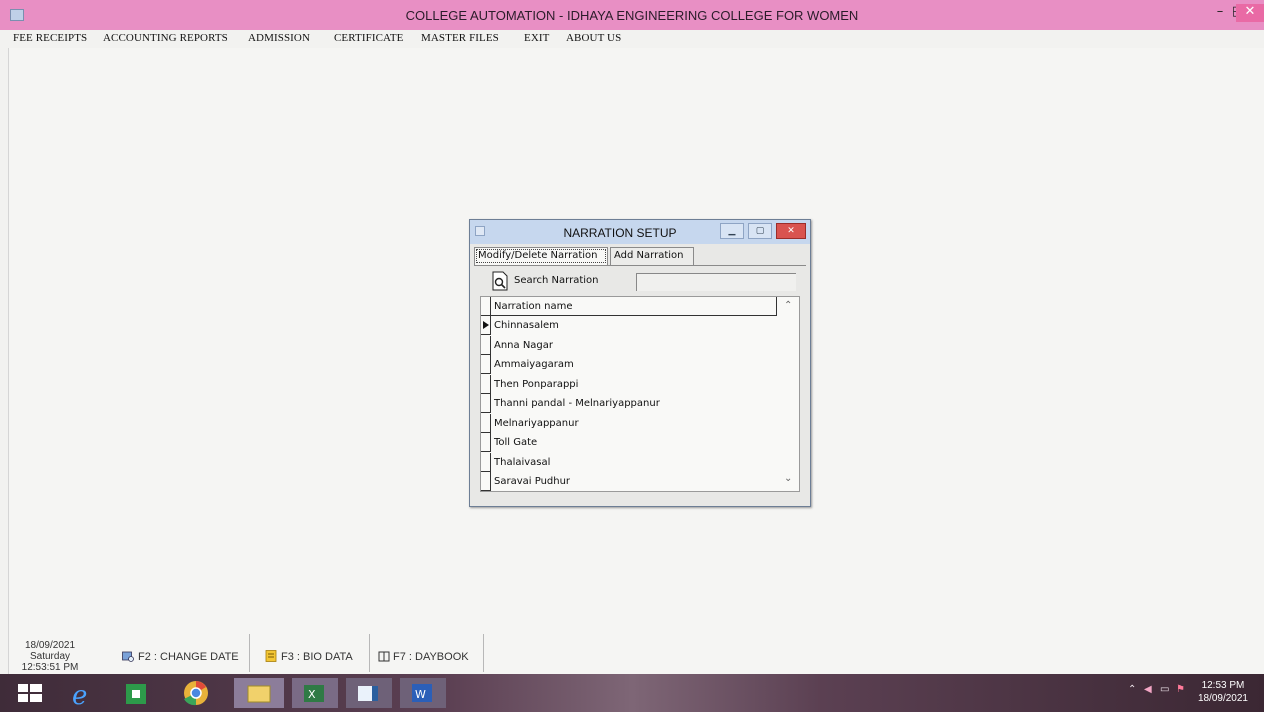 Image resolution: width=1264 pixels, height=712 pixels. I want to click on bio-data-button: F3 : BIO DATA, so click(310, 653).